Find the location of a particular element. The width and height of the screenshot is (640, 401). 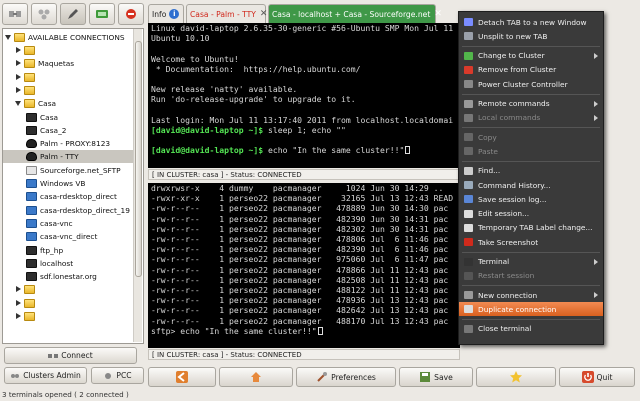

menu-item-detach-tab-to-a-new-window: Detach TAB to a new Window is located at coordinates (531, 22).